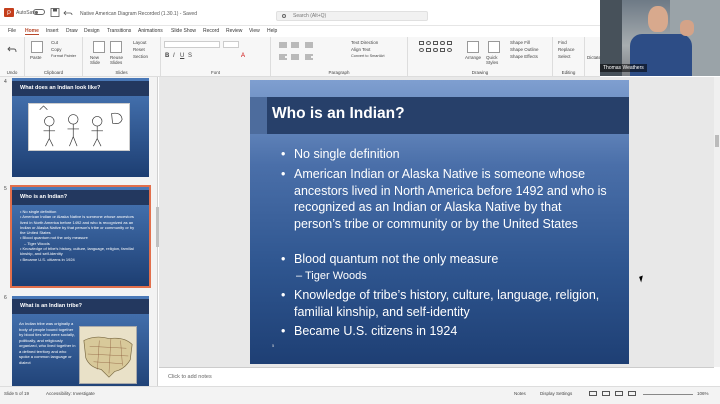 This screenshot has height=404, width=720. What do you see at coordinates (211, 31) in the screenshot?
I see `tab-record: Record` at bounding box center [211, 31].